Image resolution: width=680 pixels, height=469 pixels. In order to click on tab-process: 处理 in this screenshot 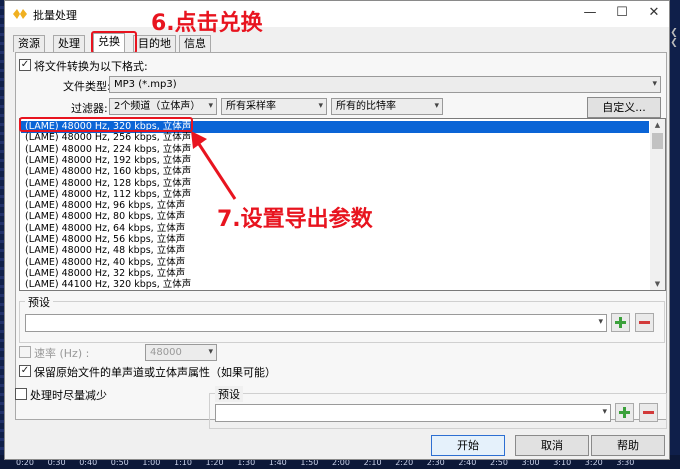, I will do `click(69, 43)`.